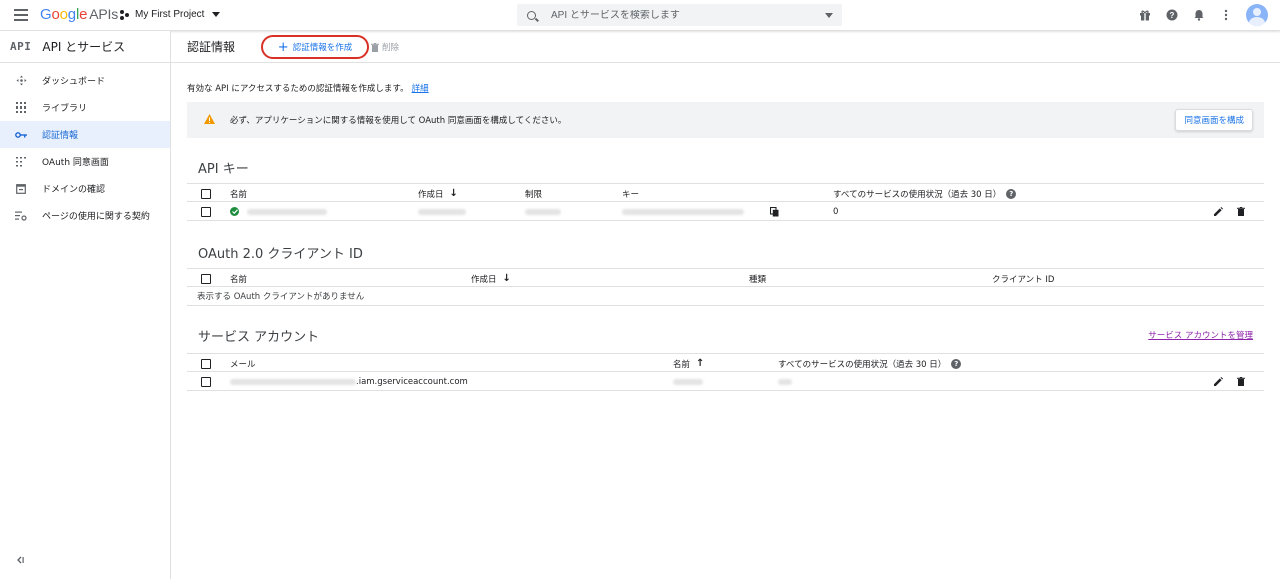  I want to click on search-expand-icon, so click(829, 15).